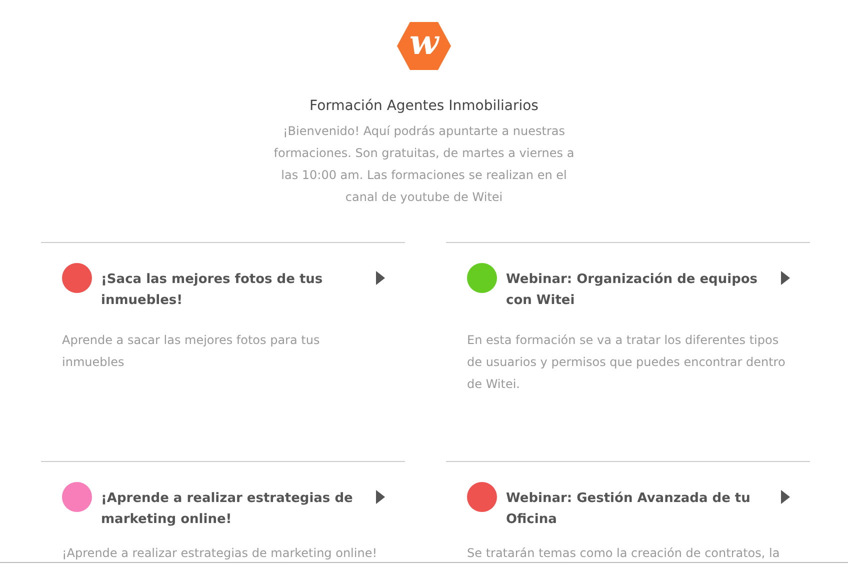 The height and width of the screenshot is (575, 848). I want to click on course-description: ¡Aprende a realizar estrategias de marketing online!, so click(220, 553).